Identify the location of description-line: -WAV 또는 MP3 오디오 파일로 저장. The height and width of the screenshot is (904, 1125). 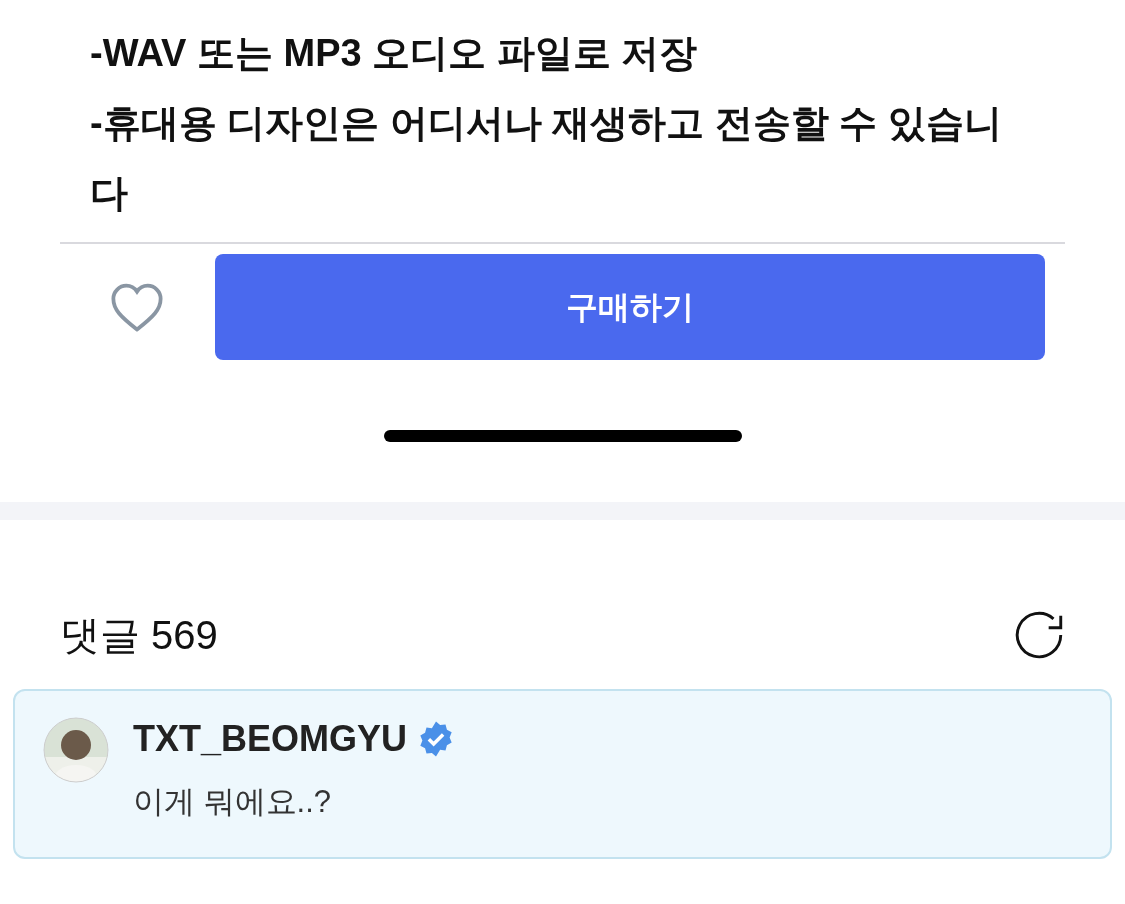
(394, 53).